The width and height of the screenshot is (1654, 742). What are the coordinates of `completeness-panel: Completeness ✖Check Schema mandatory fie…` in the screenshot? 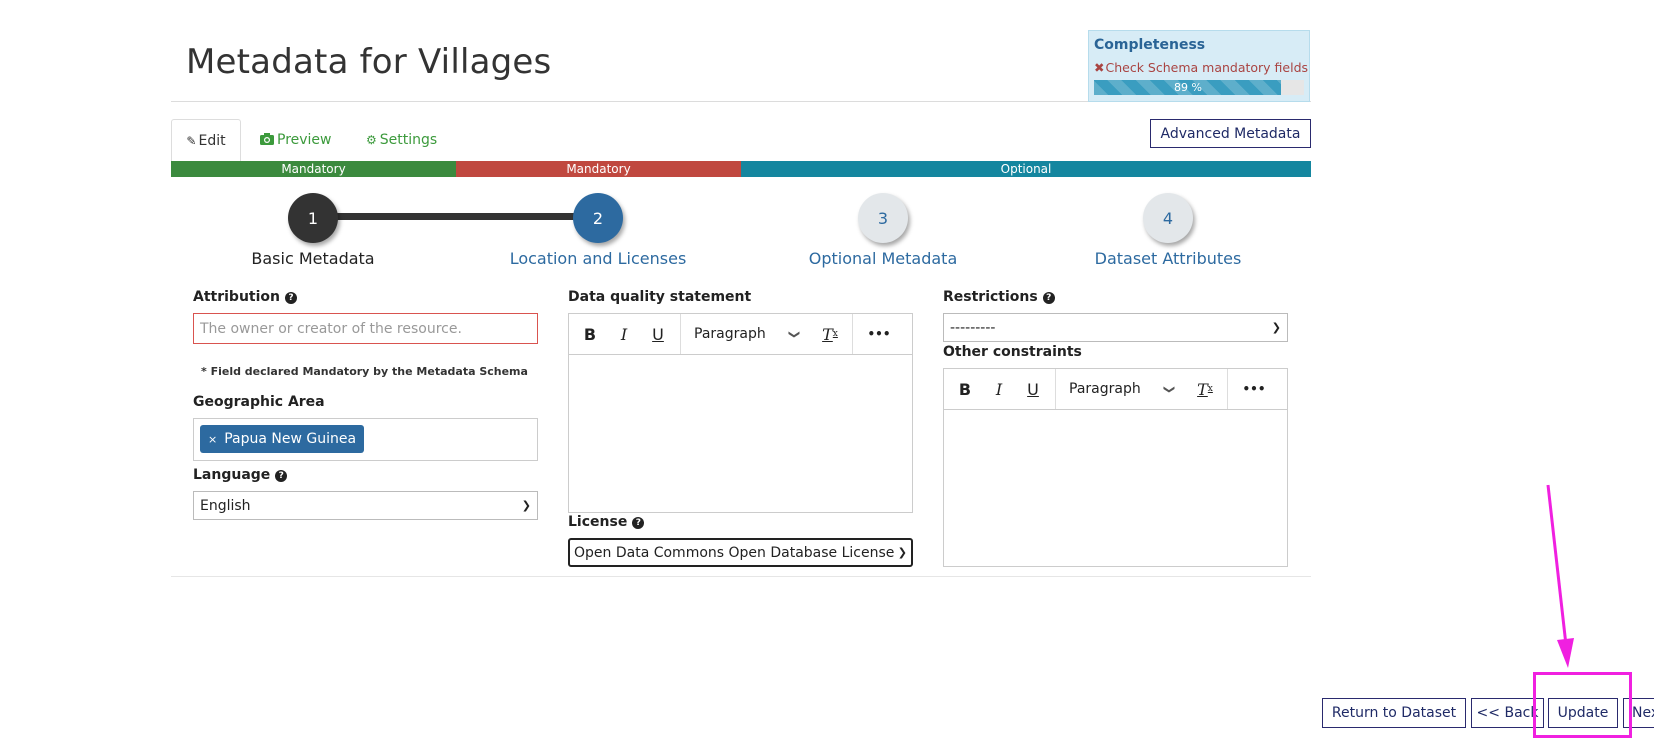 It's located at (1199, 66).